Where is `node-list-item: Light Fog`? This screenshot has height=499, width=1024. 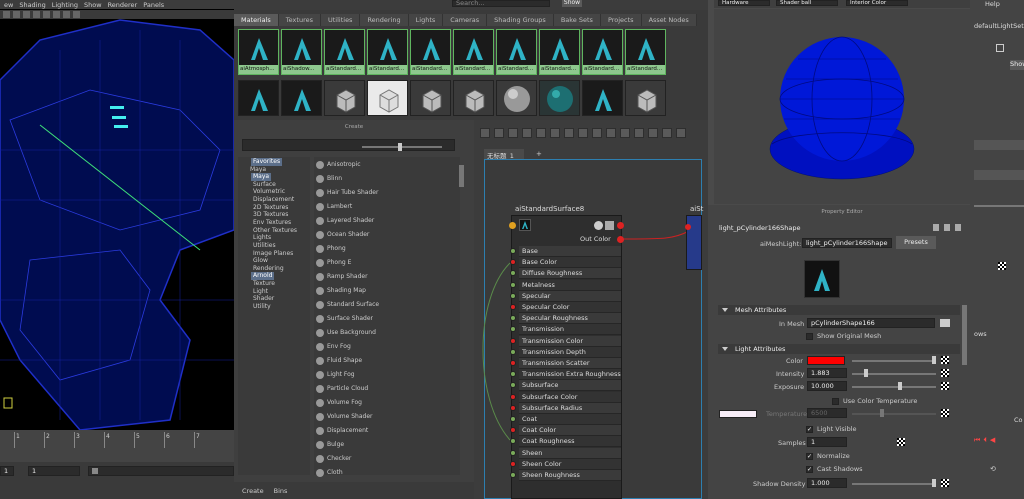
node-list-item: Light Fog is located at coordinates (387, 374).